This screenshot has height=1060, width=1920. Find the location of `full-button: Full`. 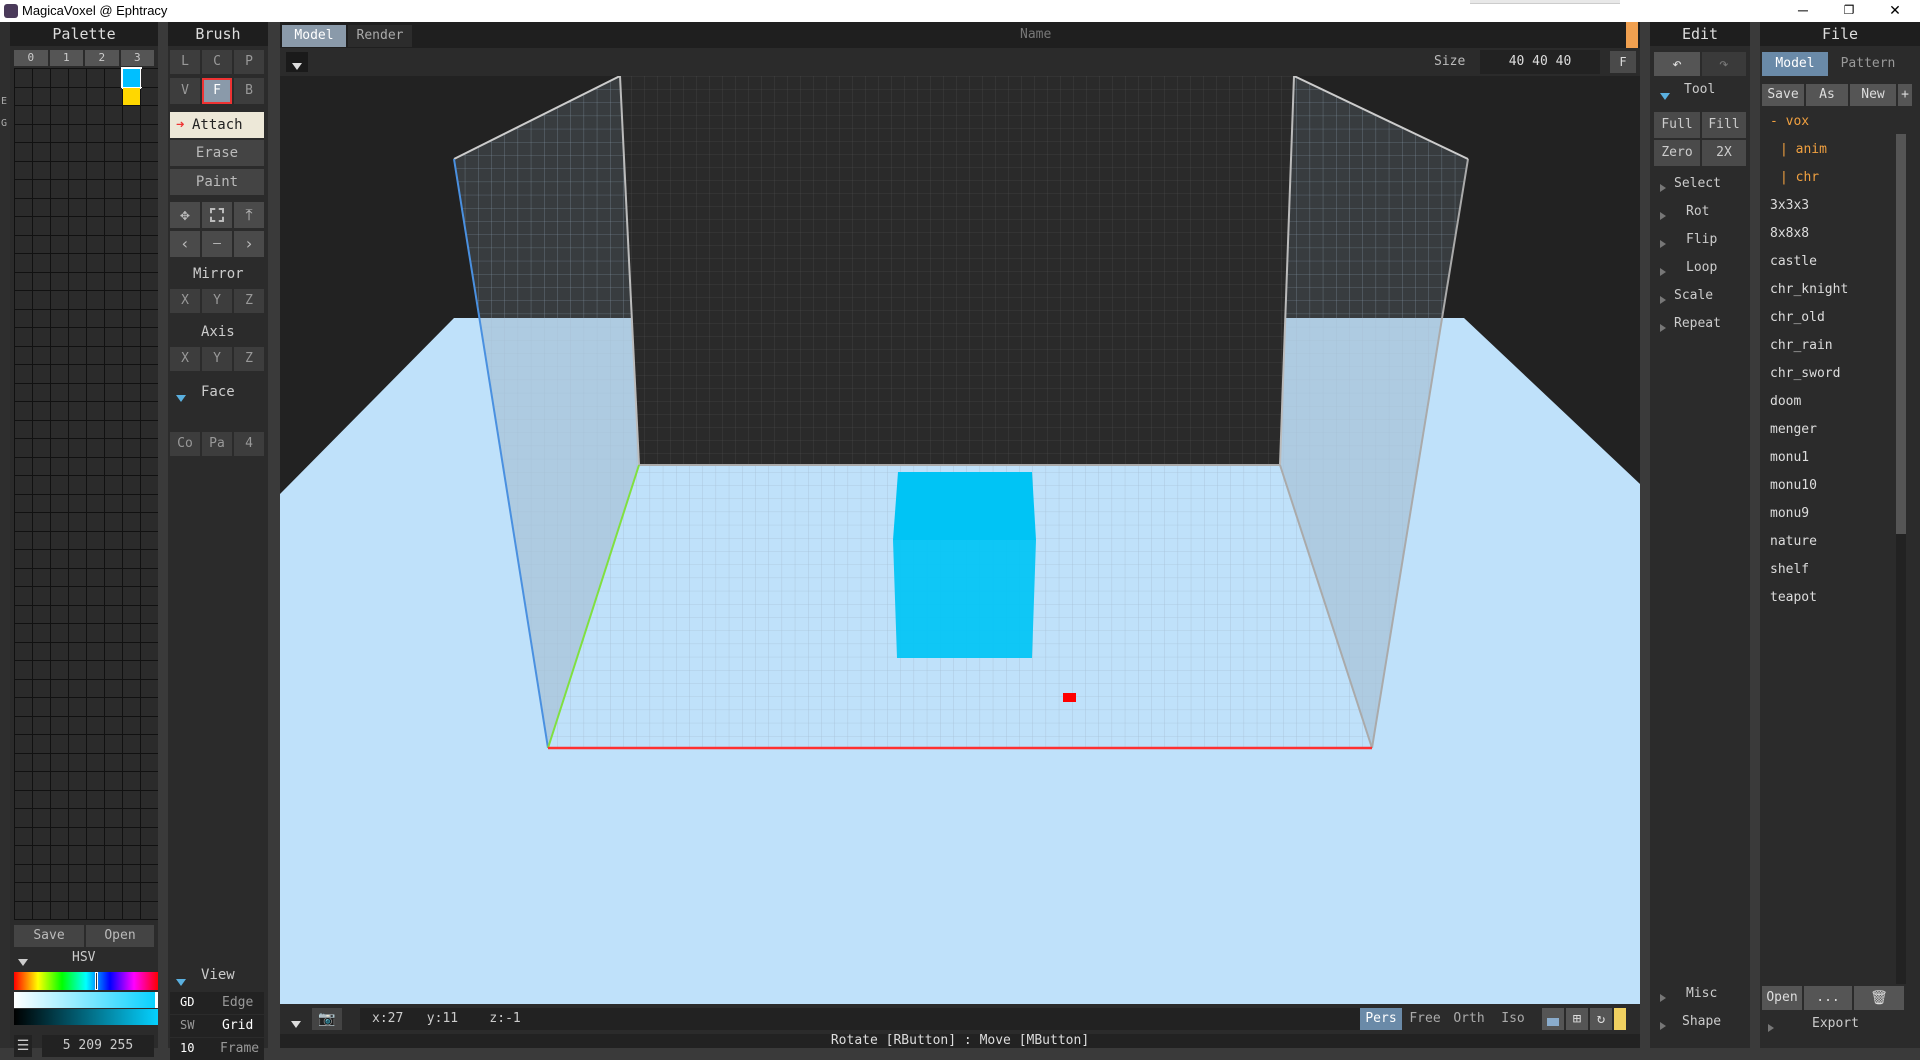

full-button: Full is located at coordinates (1677, 125).